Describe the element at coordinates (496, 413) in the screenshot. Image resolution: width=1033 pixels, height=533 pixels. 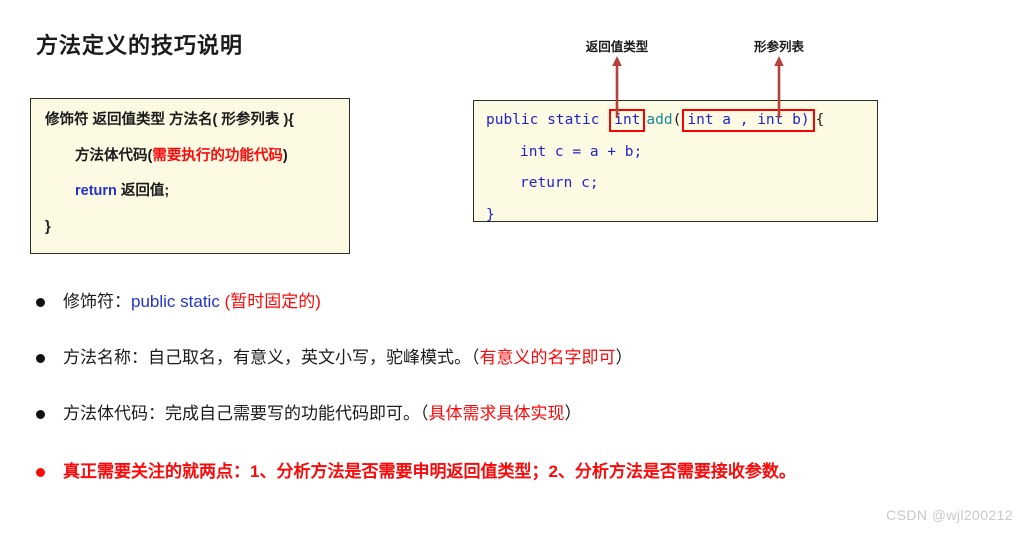
I see `bullet-segment-1: 具体需求具体实现` at that location.